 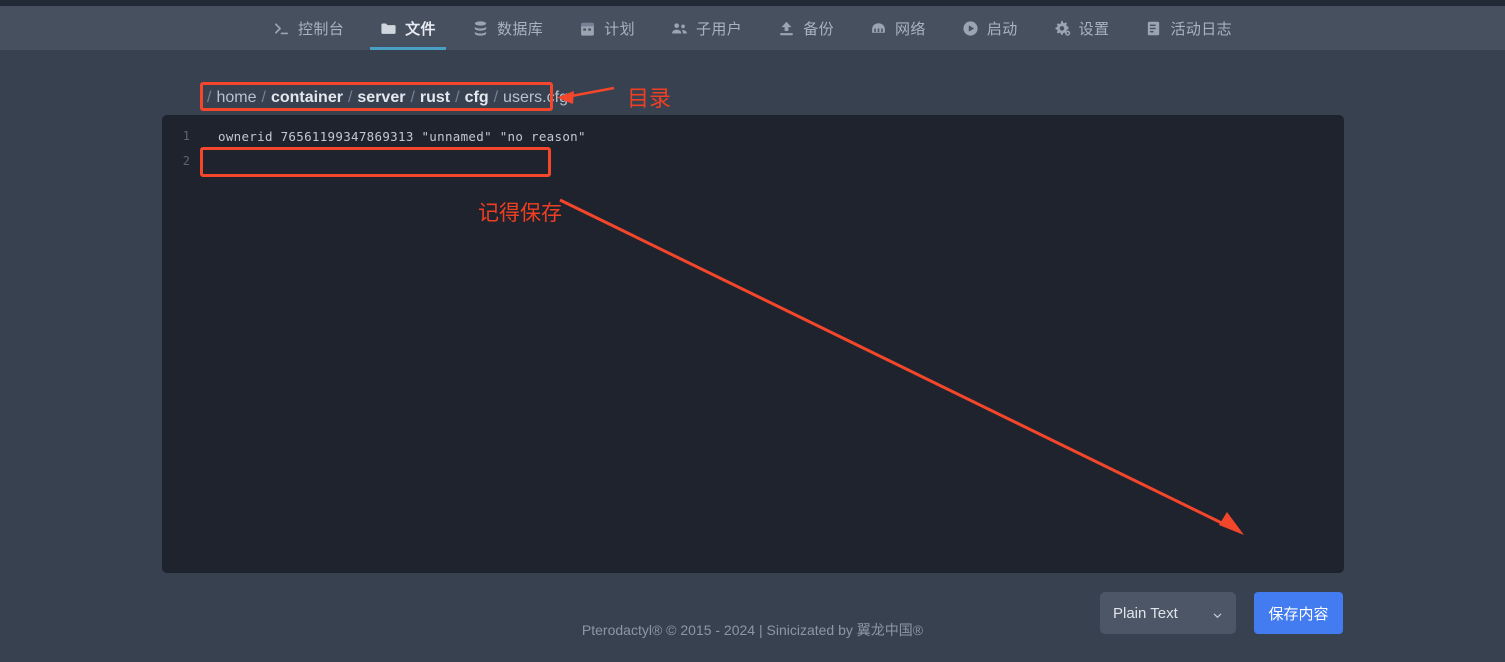 What do you see at coordinates (786, 28) in the screenshot?
I see `upload-icon` at bounding box center [786, 28].